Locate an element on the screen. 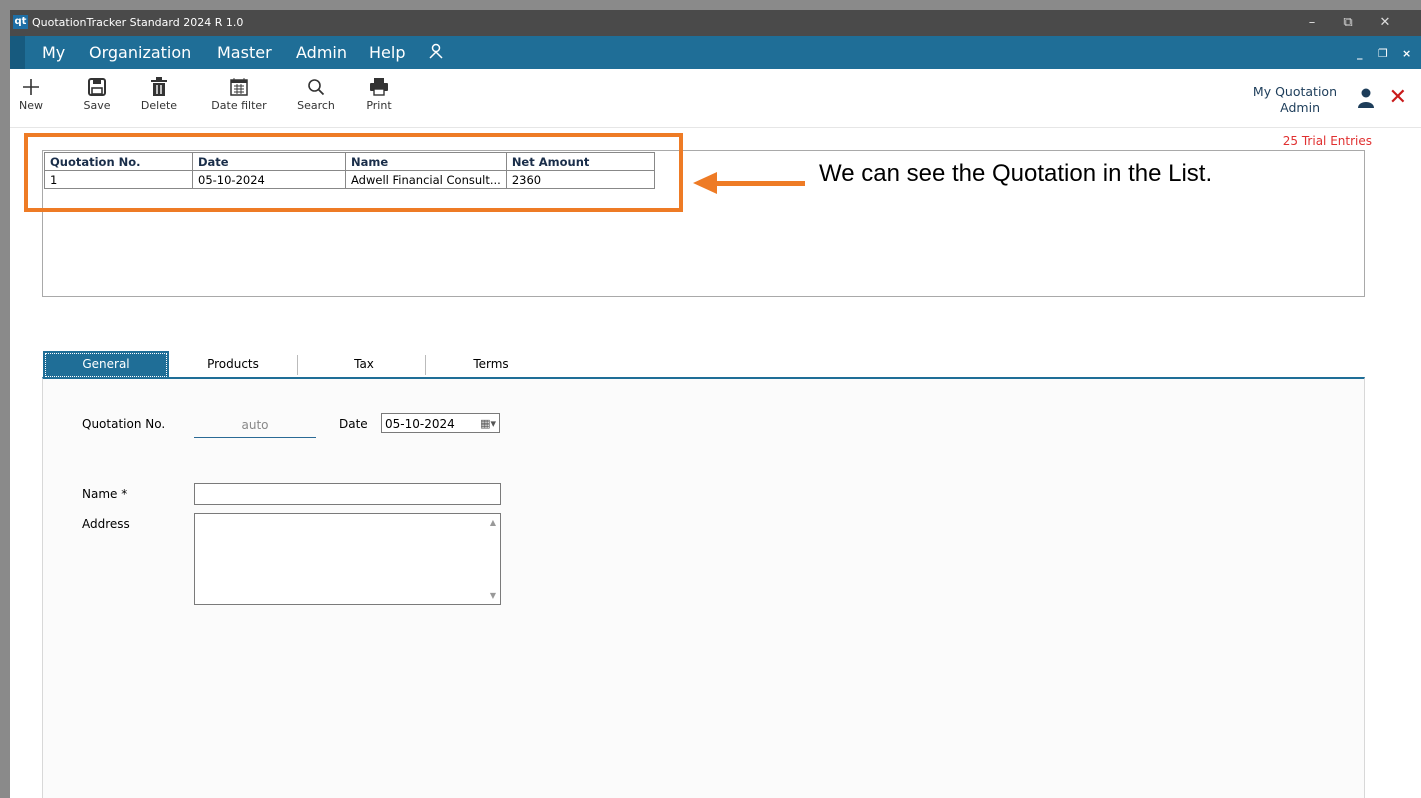  print-button: Print is located at coordinates (379, 94).